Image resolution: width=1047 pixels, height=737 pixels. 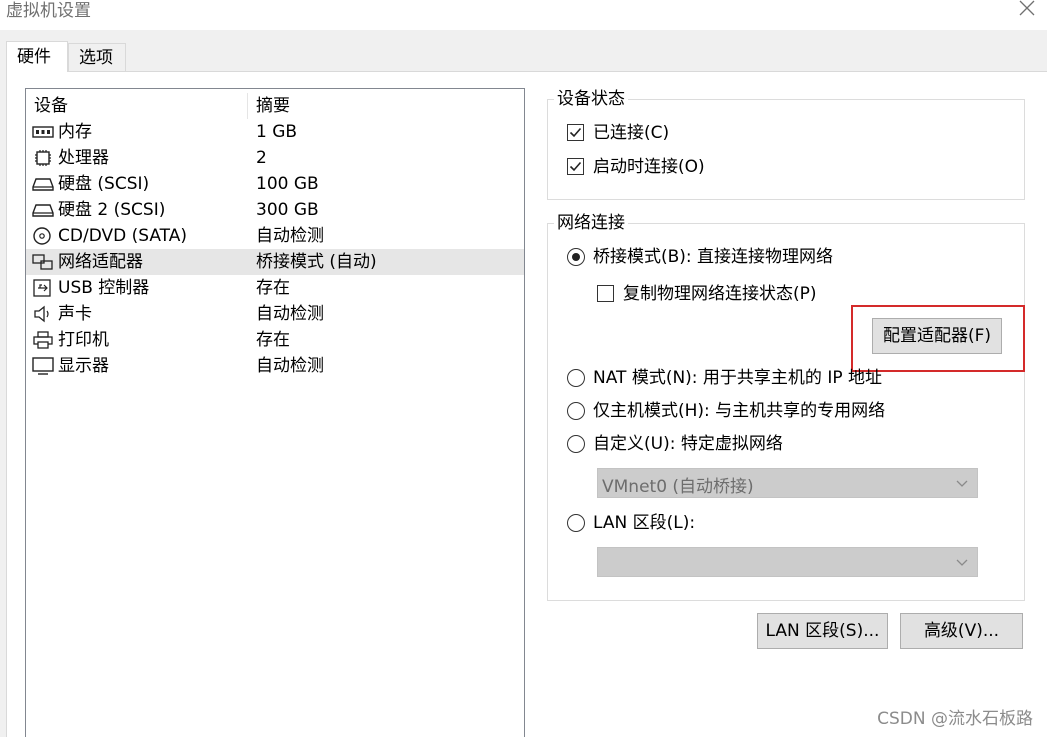 What do you see at coordinates (48, 11) in the screenshot?
I see `window-title: 虚拟机设置` at bounding box center [48, 11].